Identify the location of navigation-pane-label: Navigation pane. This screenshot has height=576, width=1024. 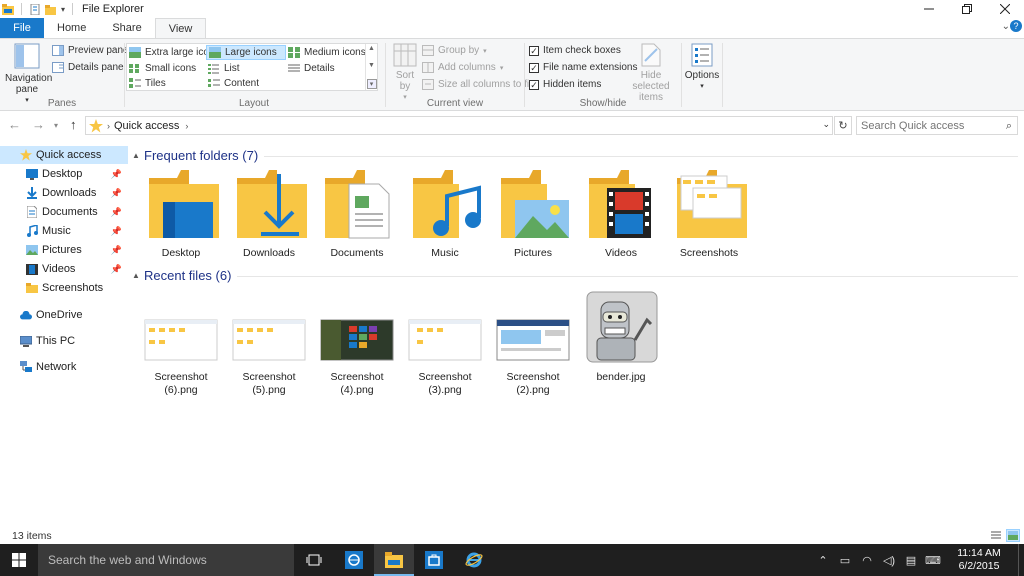
(29, 84).